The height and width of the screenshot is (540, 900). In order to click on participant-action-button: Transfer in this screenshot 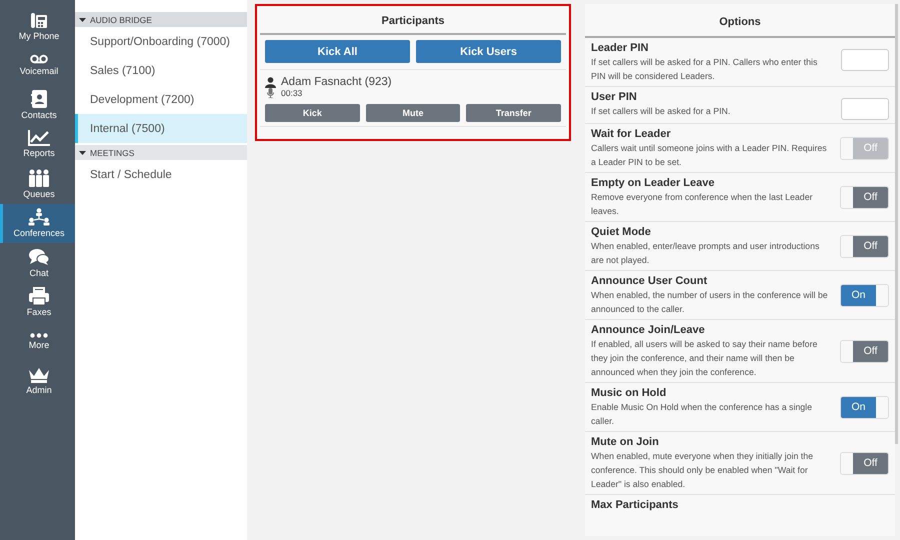, I will do `click(514, 113)`.